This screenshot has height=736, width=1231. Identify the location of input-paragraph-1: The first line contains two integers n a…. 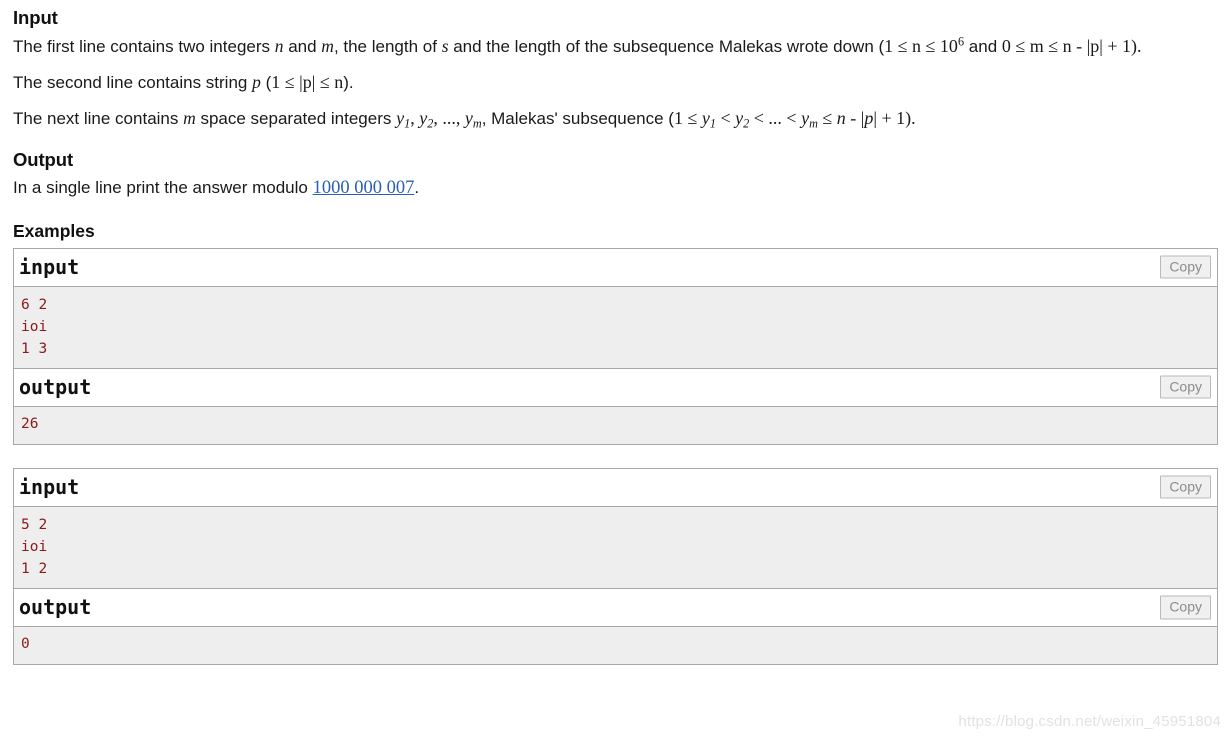
(615, 50).